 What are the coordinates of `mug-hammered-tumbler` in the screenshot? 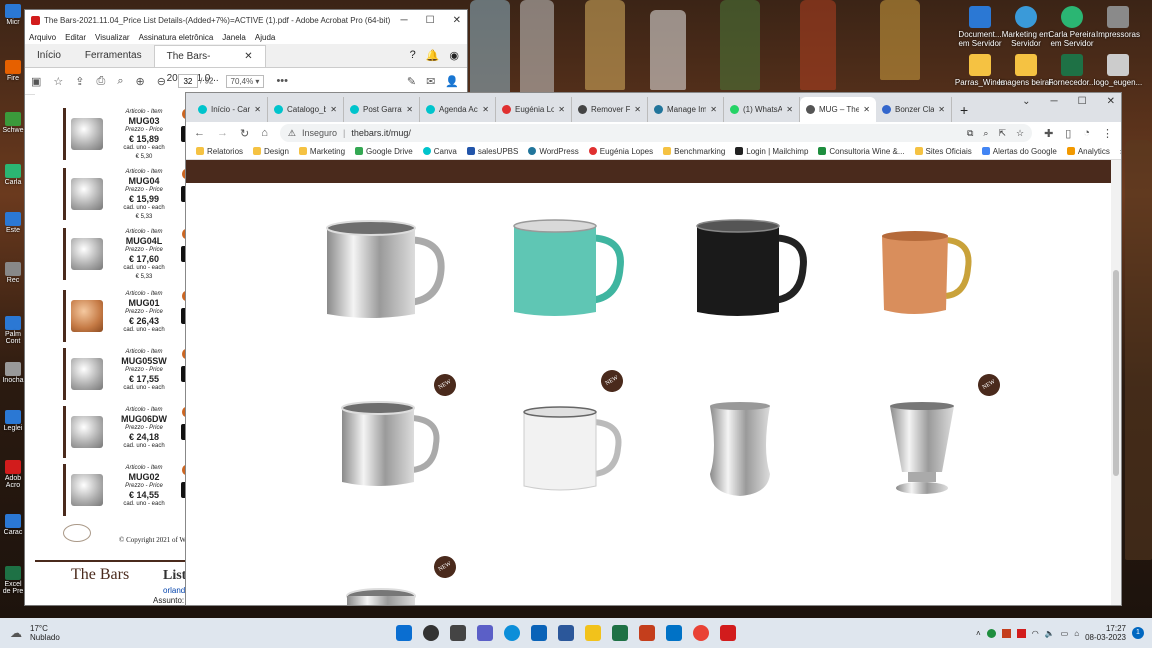 It's located at (740, 450).